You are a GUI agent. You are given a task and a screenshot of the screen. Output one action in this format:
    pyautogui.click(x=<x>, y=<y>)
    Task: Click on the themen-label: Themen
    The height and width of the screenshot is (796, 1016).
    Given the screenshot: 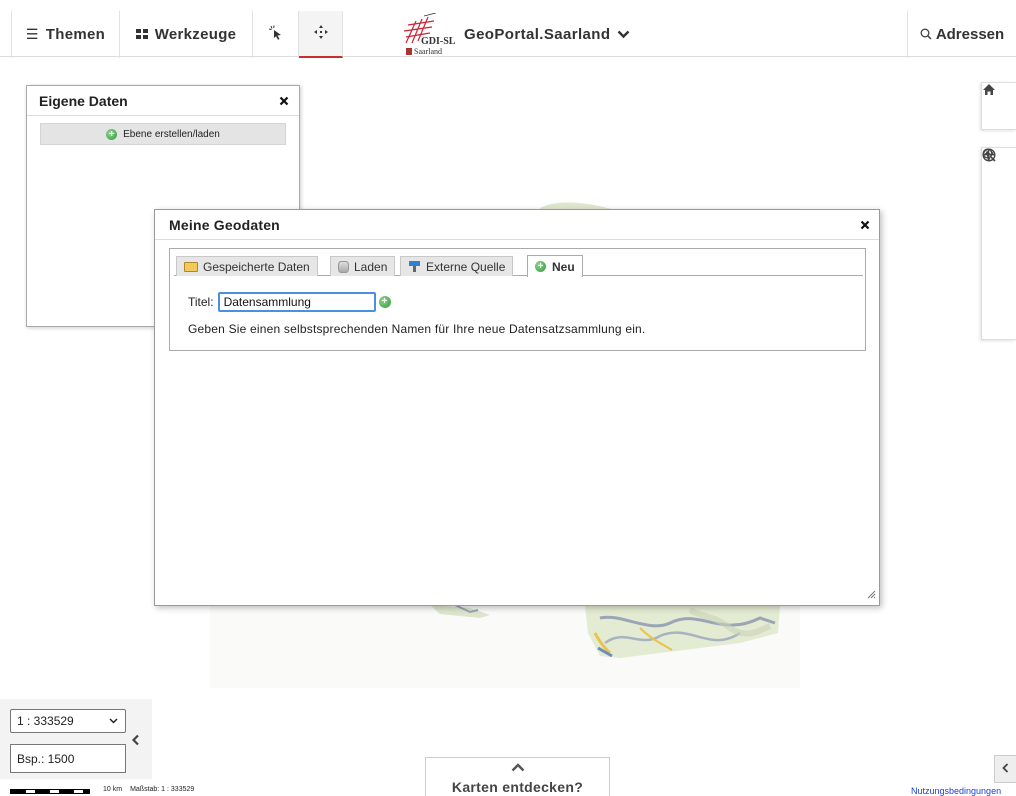 What is the action you would take?
    pyautogui.click(x=75, y=34)
    